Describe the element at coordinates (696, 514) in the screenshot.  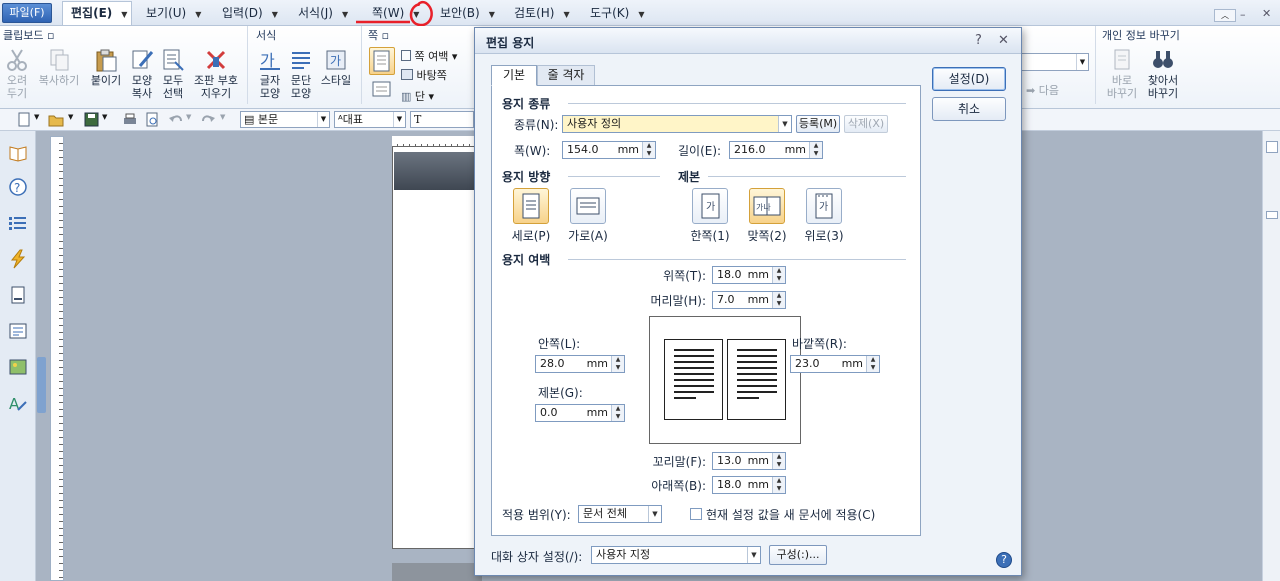
I see `apply-new-doc-checkbox` at that location.